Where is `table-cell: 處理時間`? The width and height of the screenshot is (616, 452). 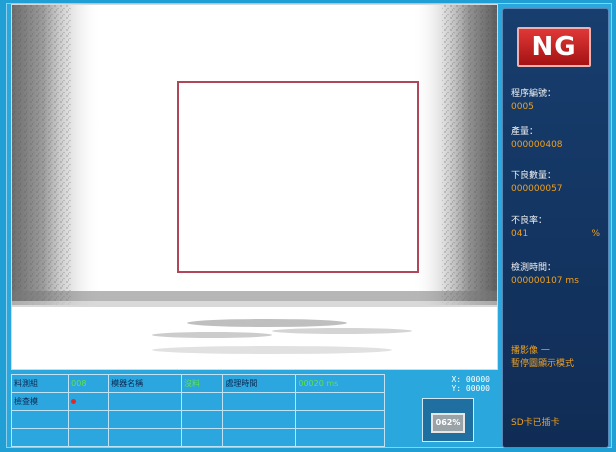
table-cell: 處理時間 is located at coordinates (259, 383).